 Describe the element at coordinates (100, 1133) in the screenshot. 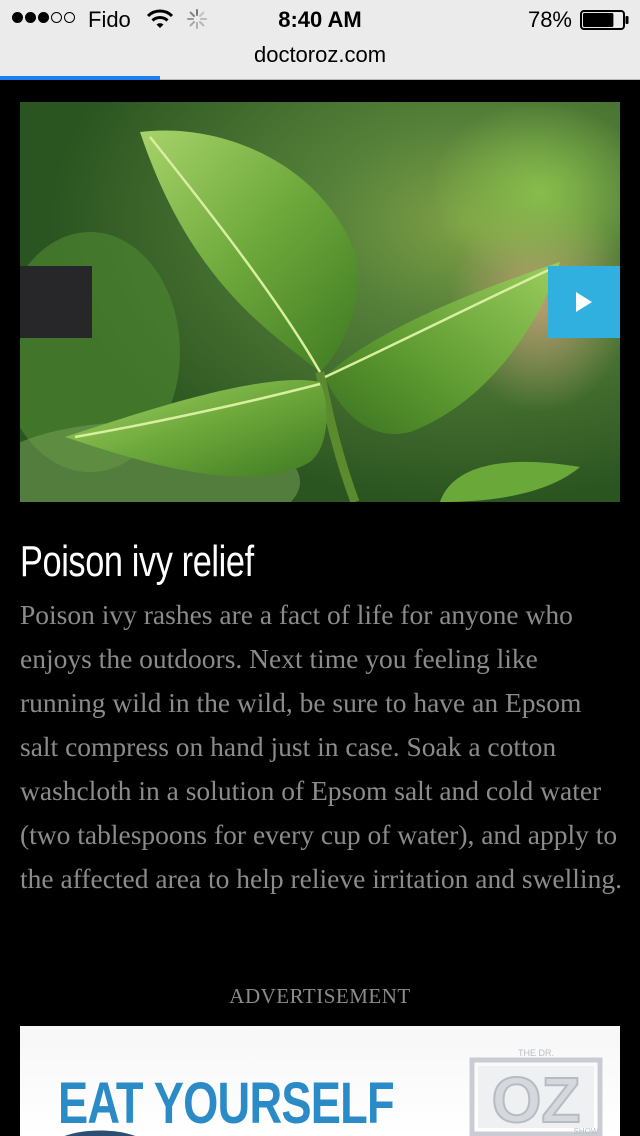

I see `ad-decorative-swoosh` at that location.